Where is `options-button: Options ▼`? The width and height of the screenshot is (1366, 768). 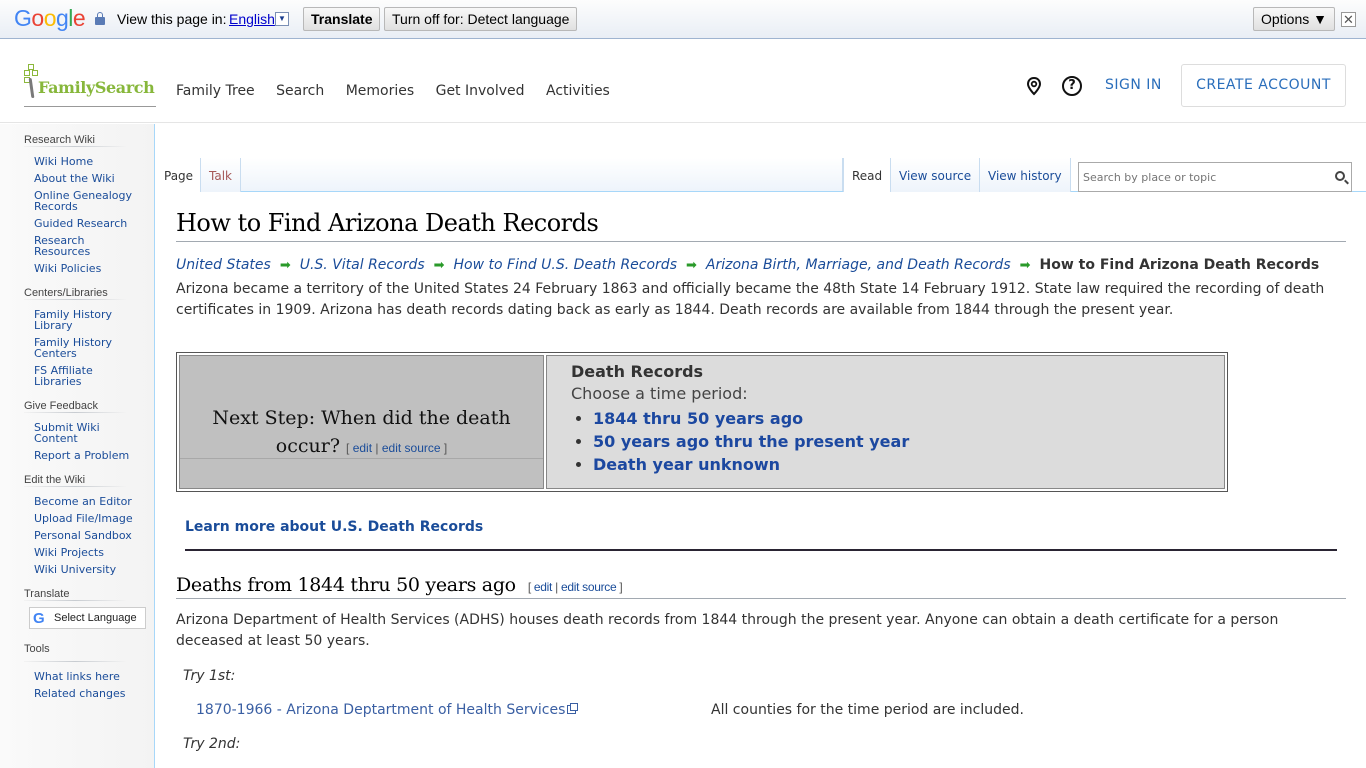
options-button: Options ▼ is located at coordinates (1294, 19).